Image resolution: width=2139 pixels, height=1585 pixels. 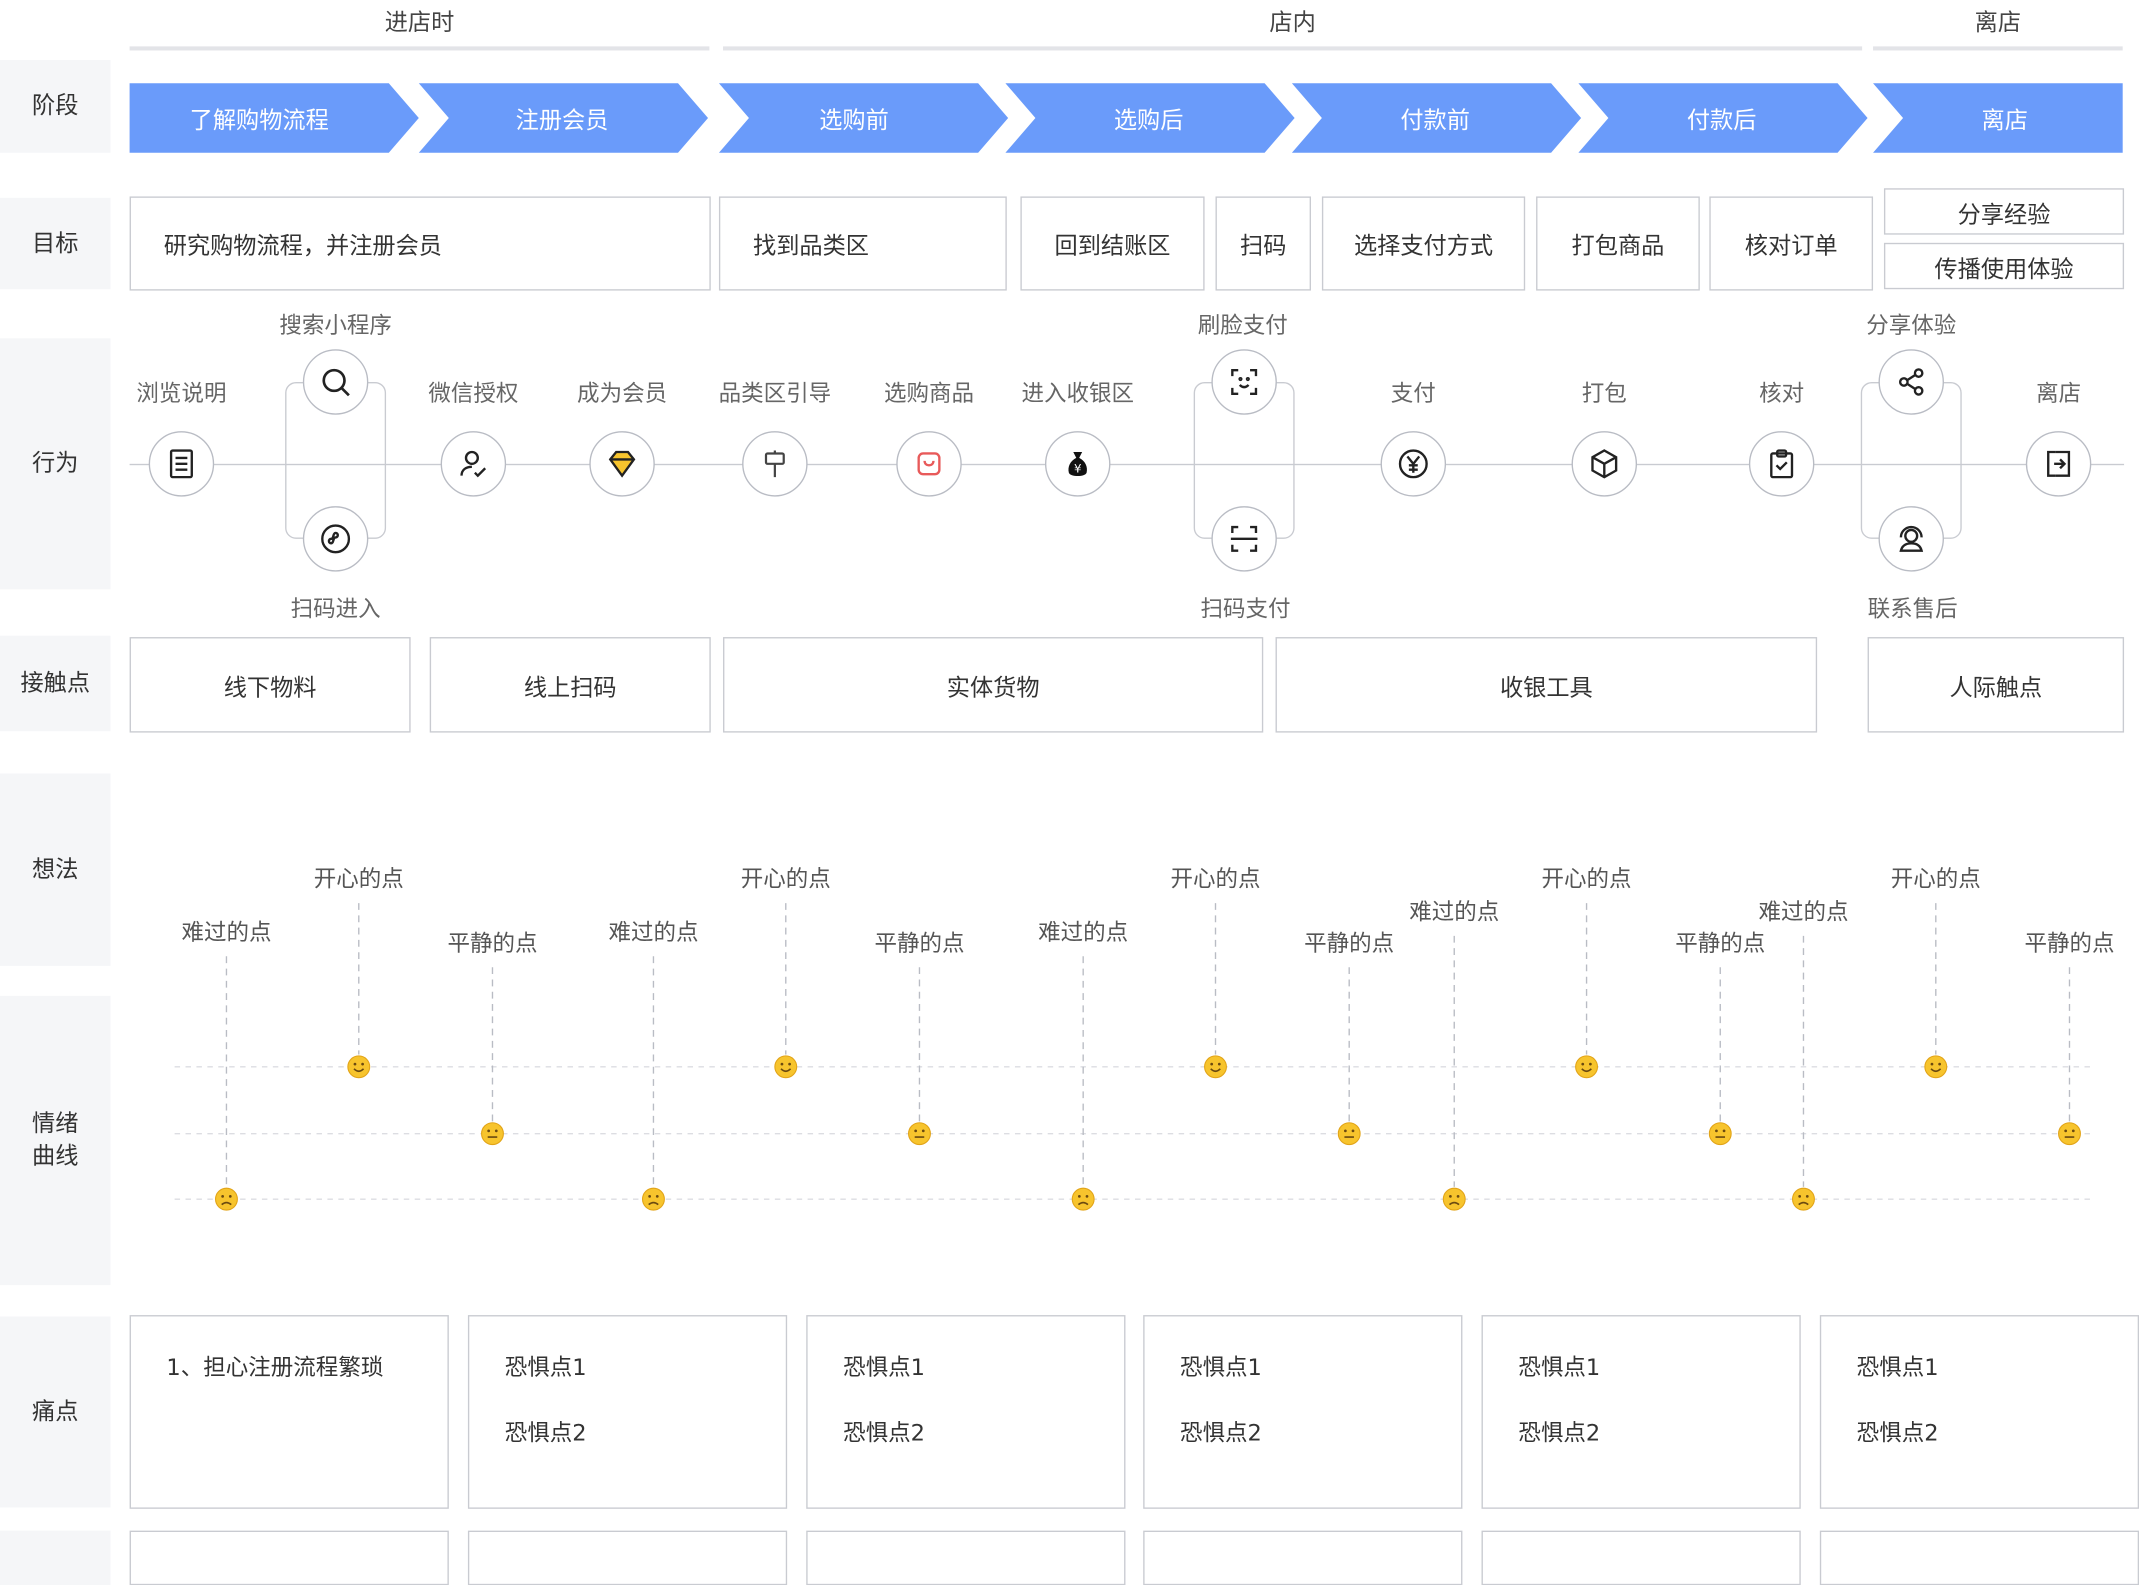 I want to click on row-label-next, so click(x=55, y=1557).